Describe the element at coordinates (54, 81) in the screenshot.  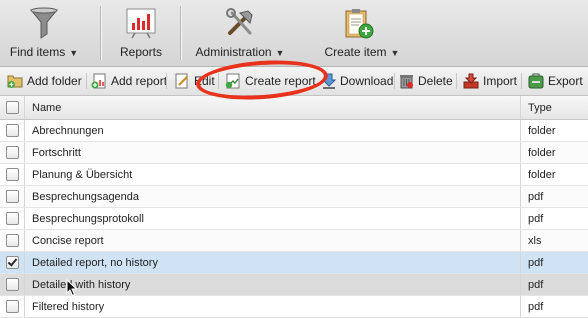
I see `add-folder-label: Add folder` at that location.